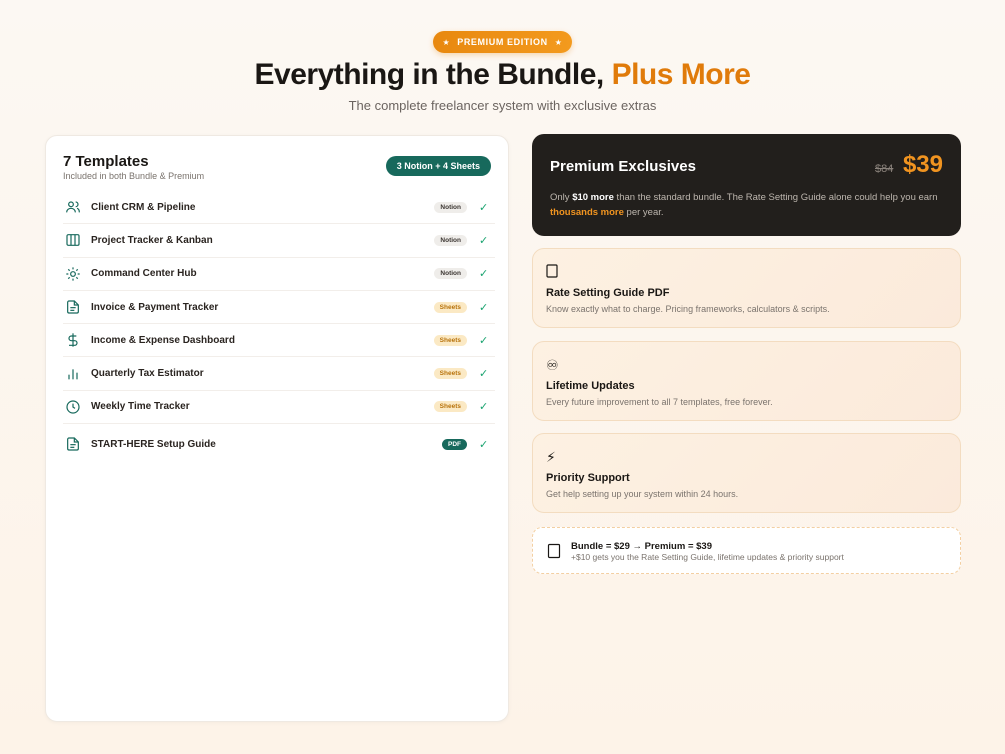 This screenshot has height=754, width=1005. What do you see at coordinates (153, 444) in the screenshot?
I see `template-name: START-HERE Setup Guide` at bounding box center [153, 444].